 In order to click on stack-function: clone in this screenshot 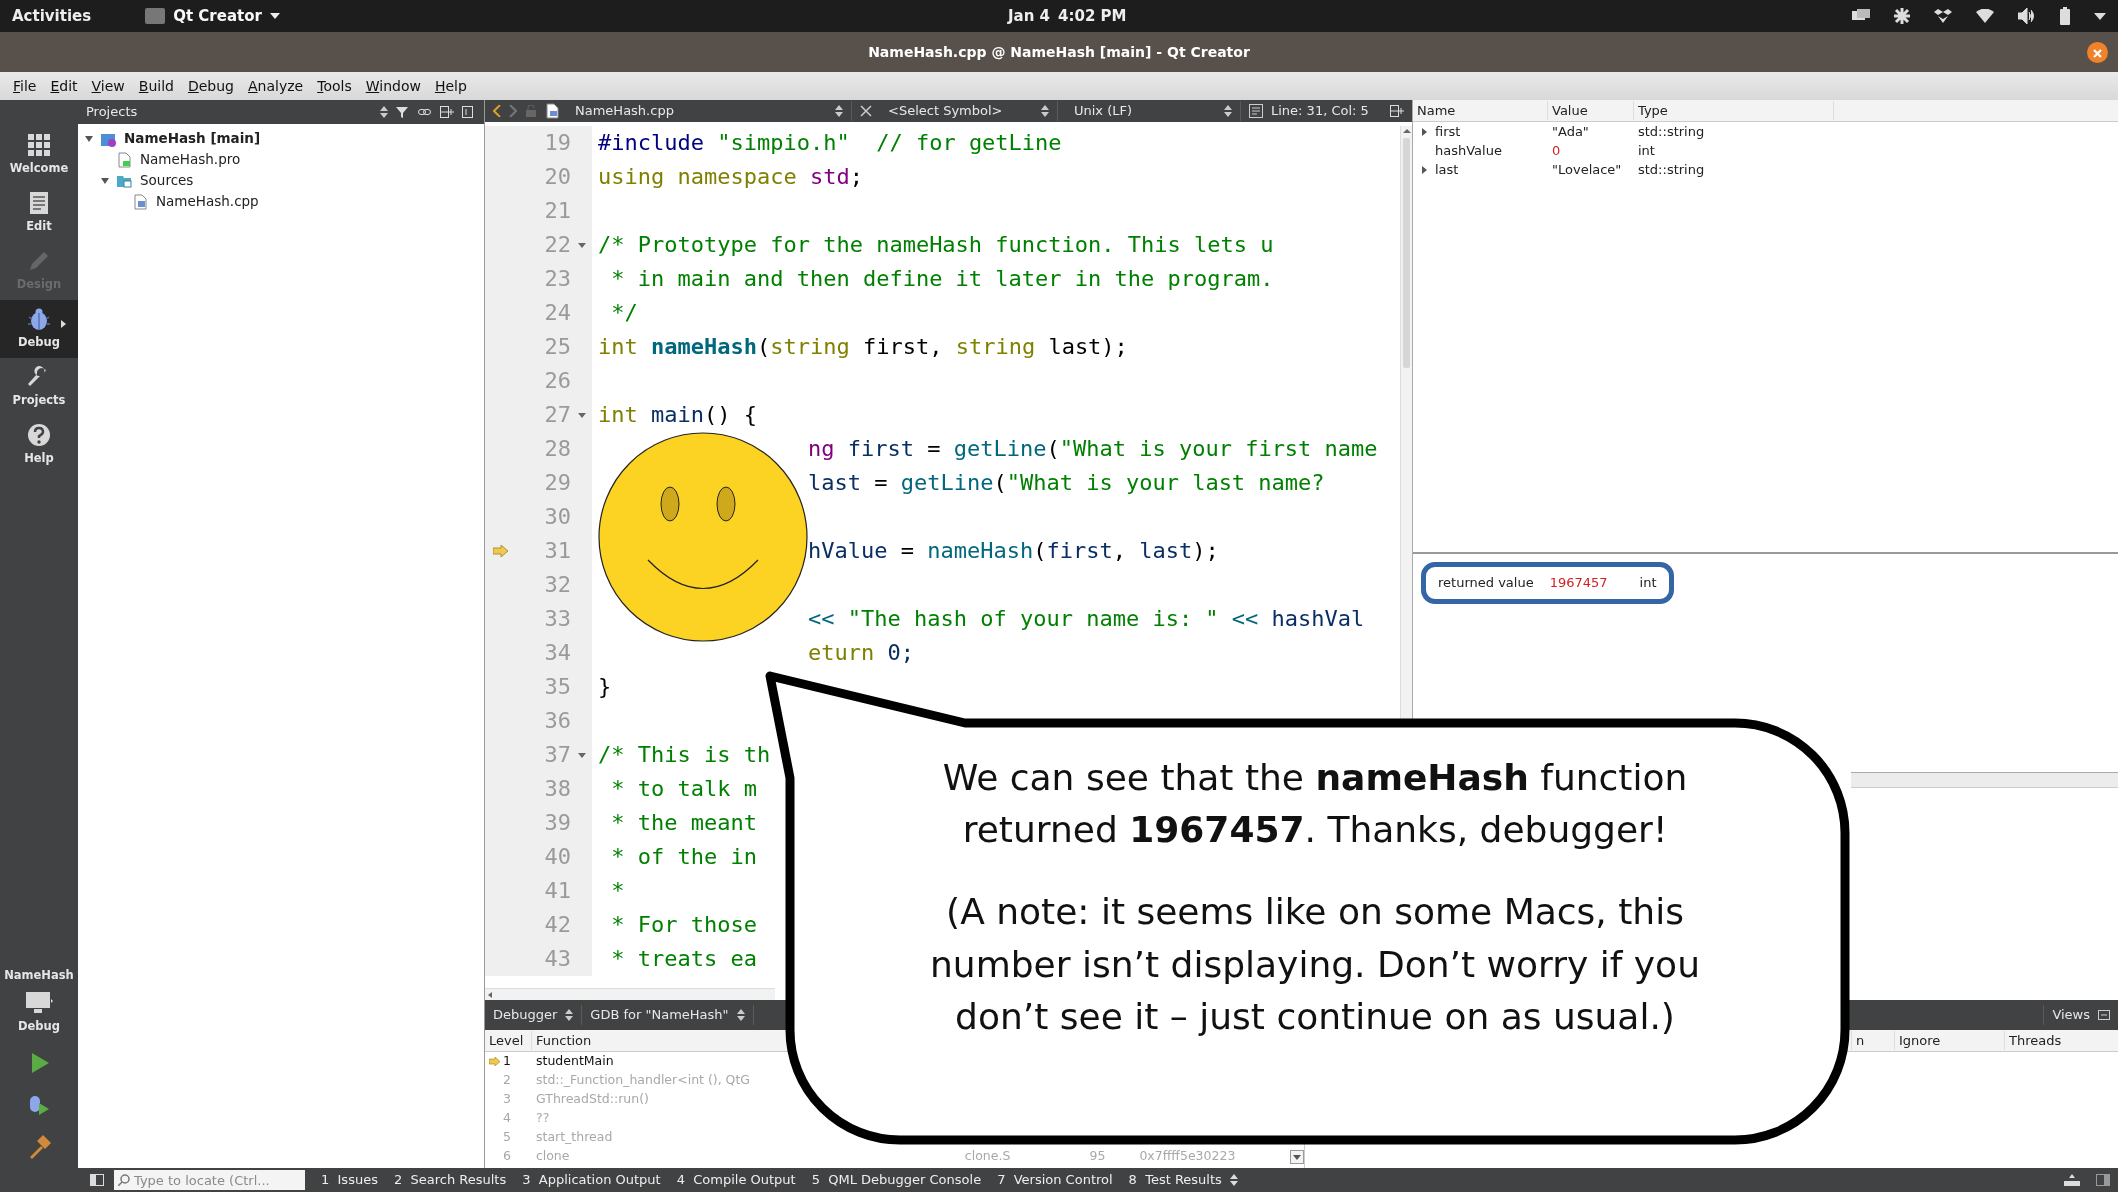, I will do `click(552, 1156)`.